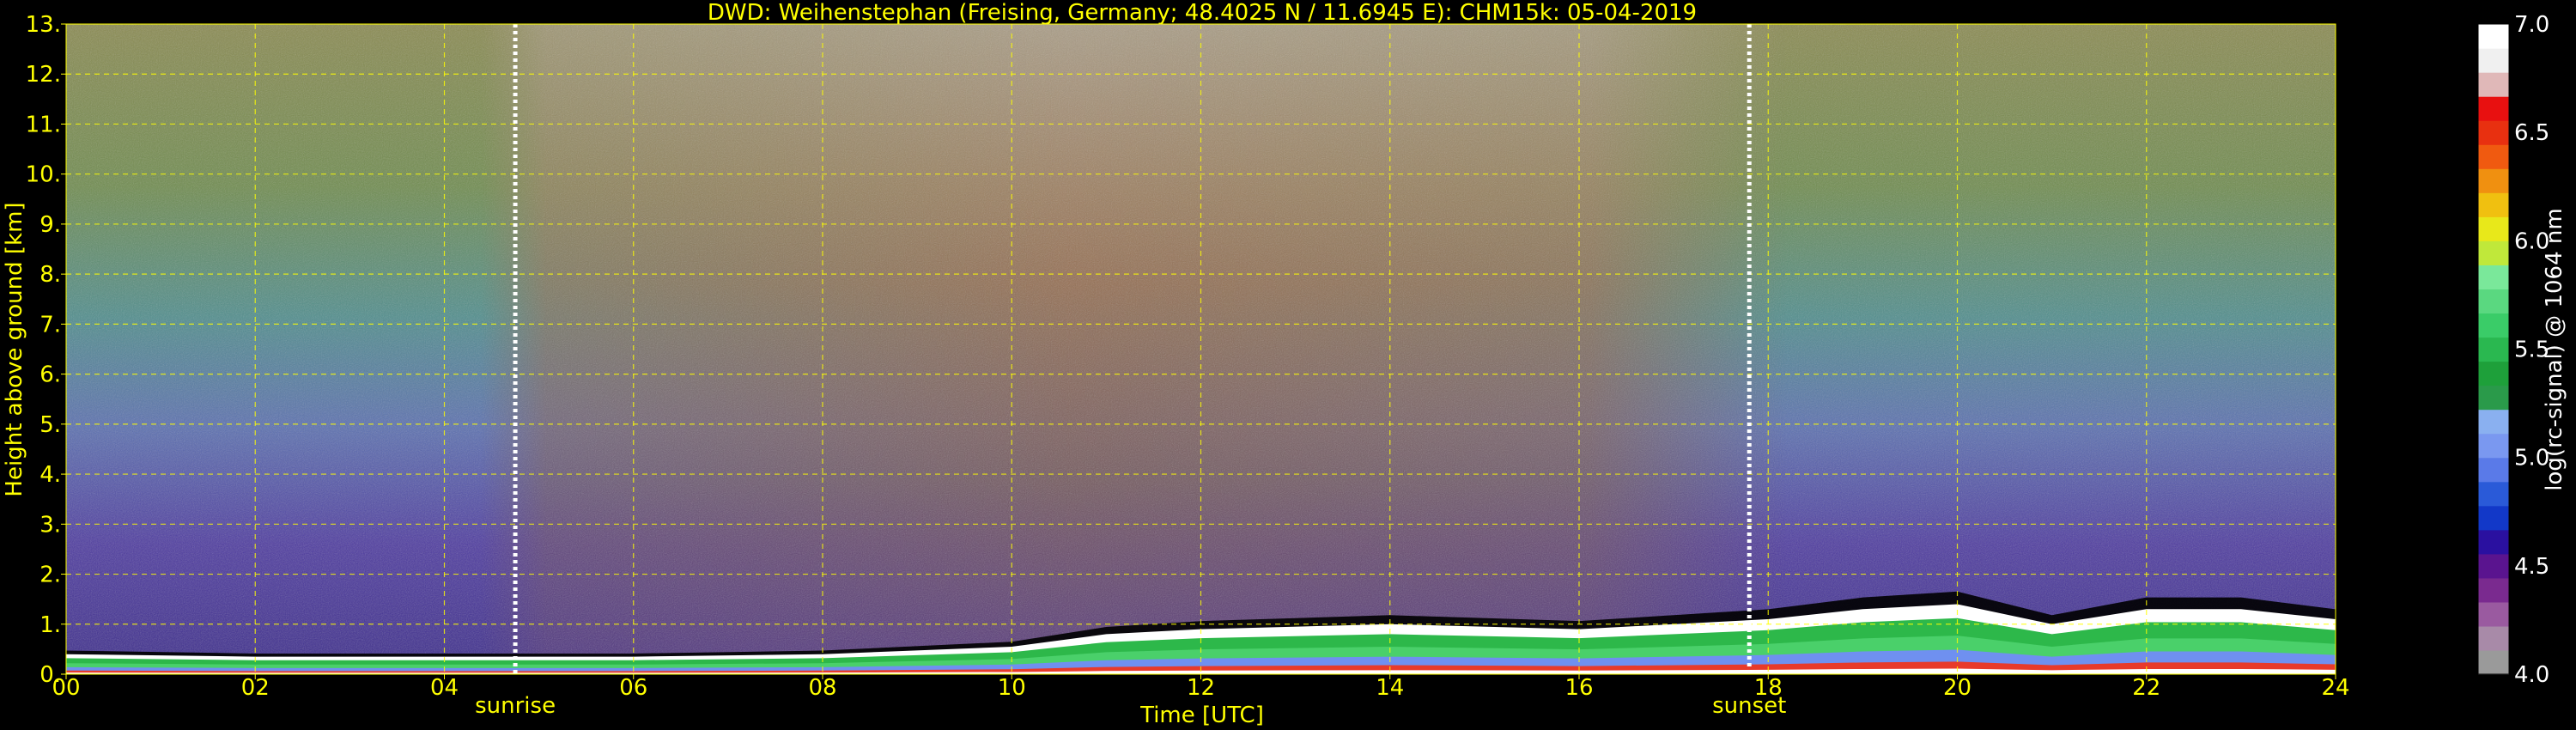  Describe the element at coordinates (2531, 567) in the screenshot. I see `colorbar-tick-label: 4.5` at that location.